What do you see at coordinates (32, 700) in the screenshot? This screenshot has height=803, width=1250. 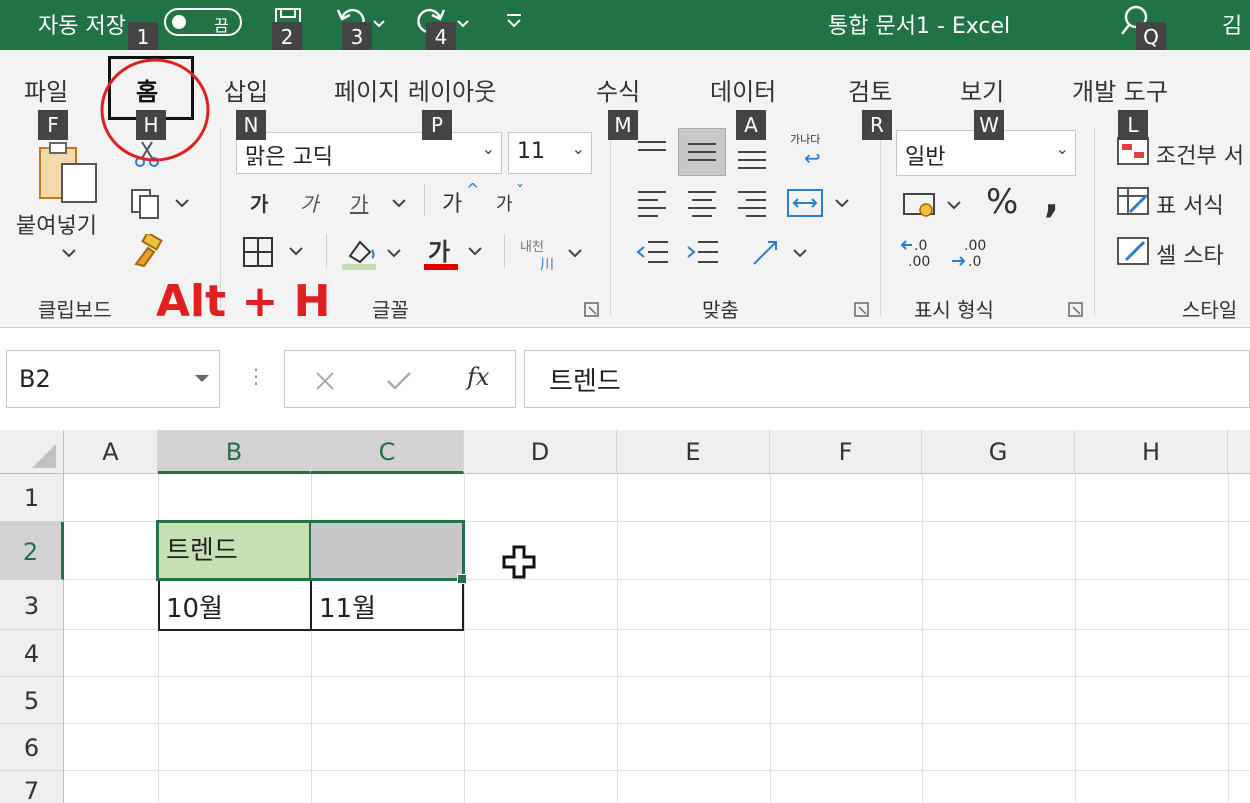 I see `row-header-5: 5` at bounding box center [32, 700].